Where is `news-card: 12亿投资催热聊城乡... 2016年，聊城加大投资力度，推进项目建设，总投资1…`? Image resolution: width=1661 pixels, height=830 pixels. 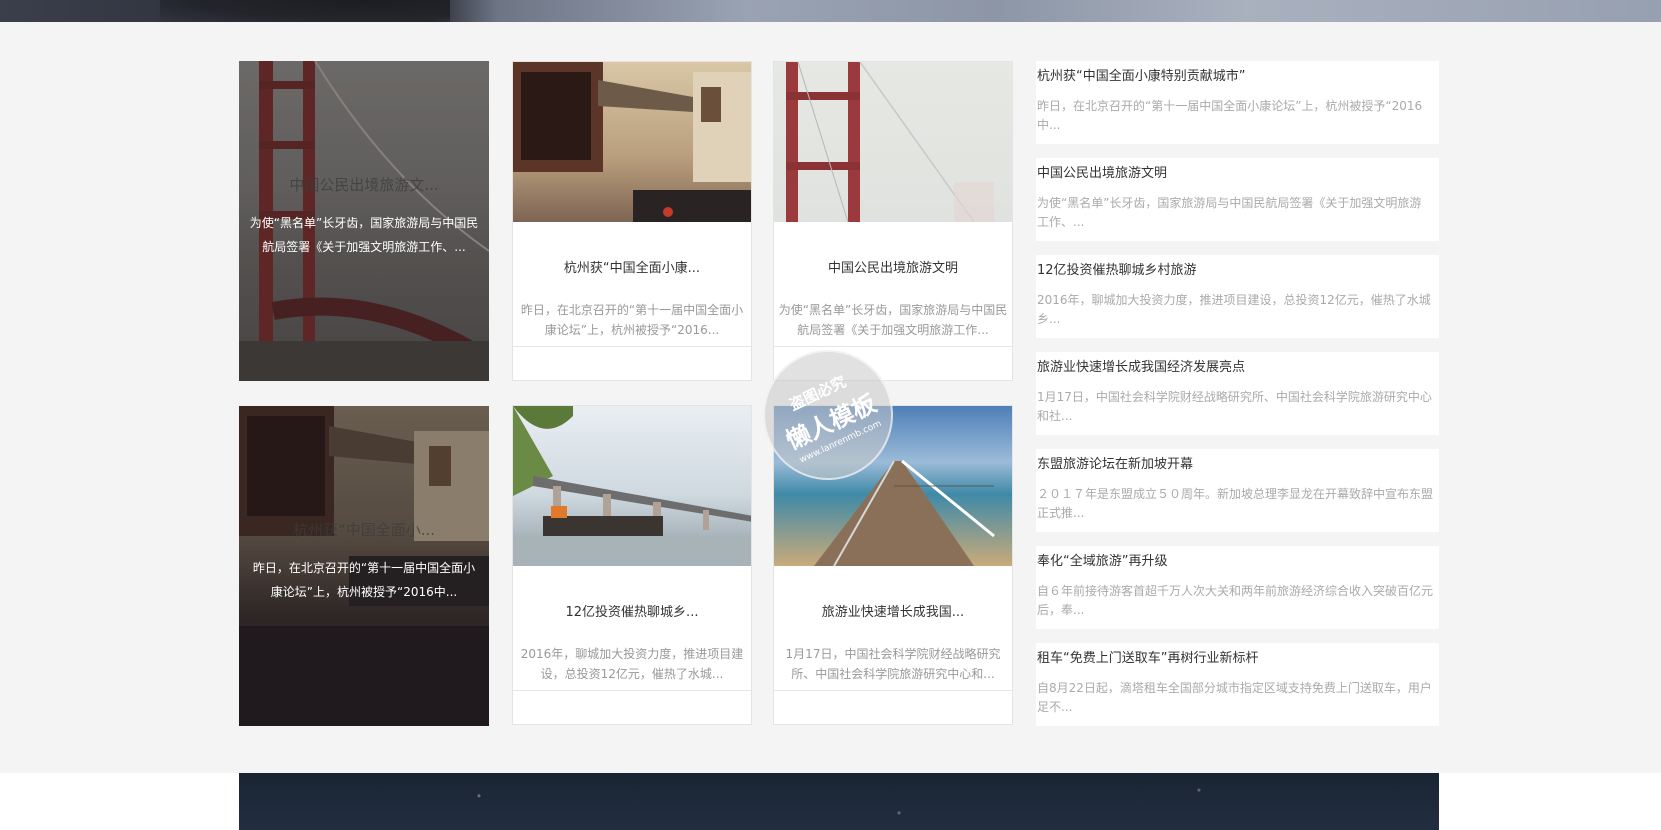
news-card: 12亿投资催热聊城乡... 2016年，聊城加大投资力度，推进项目建设，总投资1… is located at coordinates (632, 565).